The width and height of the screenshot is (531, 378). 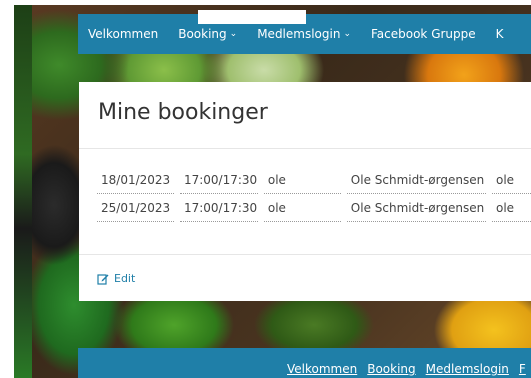 I want to click on nav-item-facebook-gruppe: Facebook Gruppe, so click(x=423, y=34).